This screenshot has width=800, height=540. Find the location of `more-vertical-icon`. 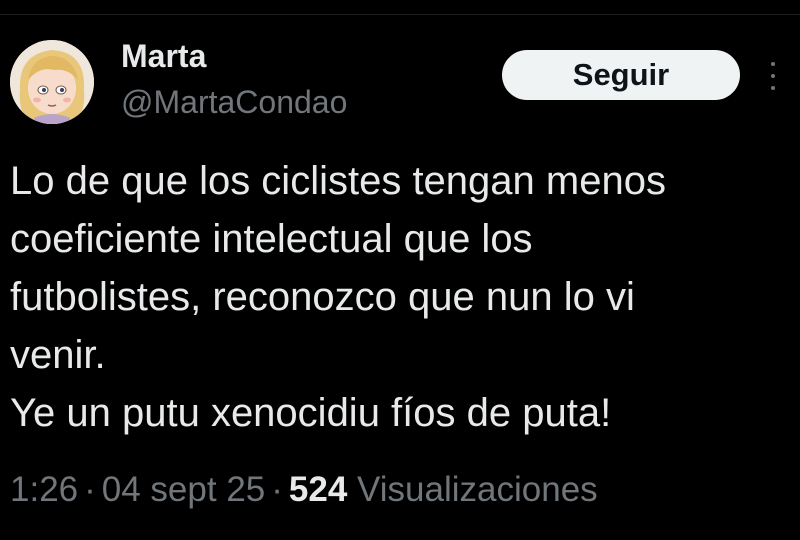

more-vertical-icon is located at coordinates (773, 76).